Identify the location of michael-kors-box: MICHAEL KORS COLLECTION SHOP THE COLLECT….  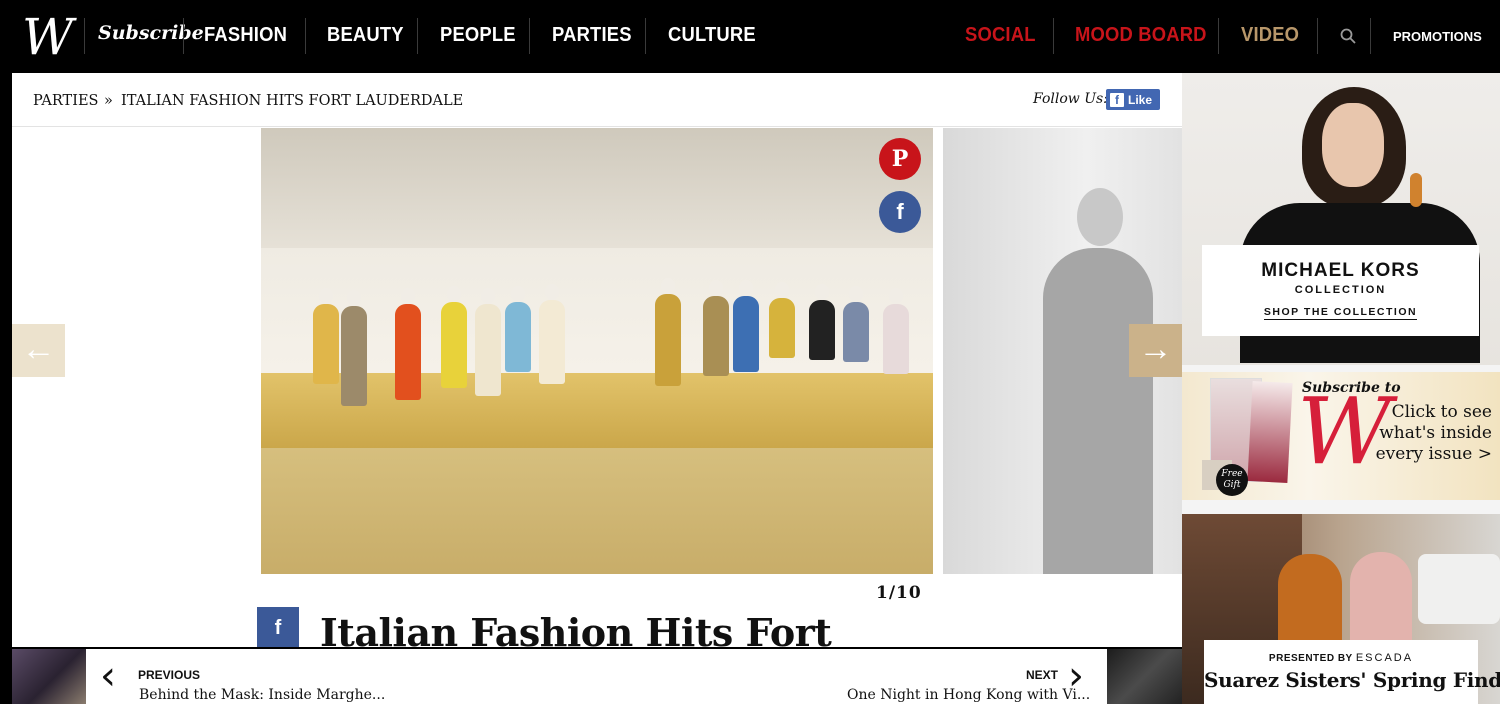
(1340, 290).